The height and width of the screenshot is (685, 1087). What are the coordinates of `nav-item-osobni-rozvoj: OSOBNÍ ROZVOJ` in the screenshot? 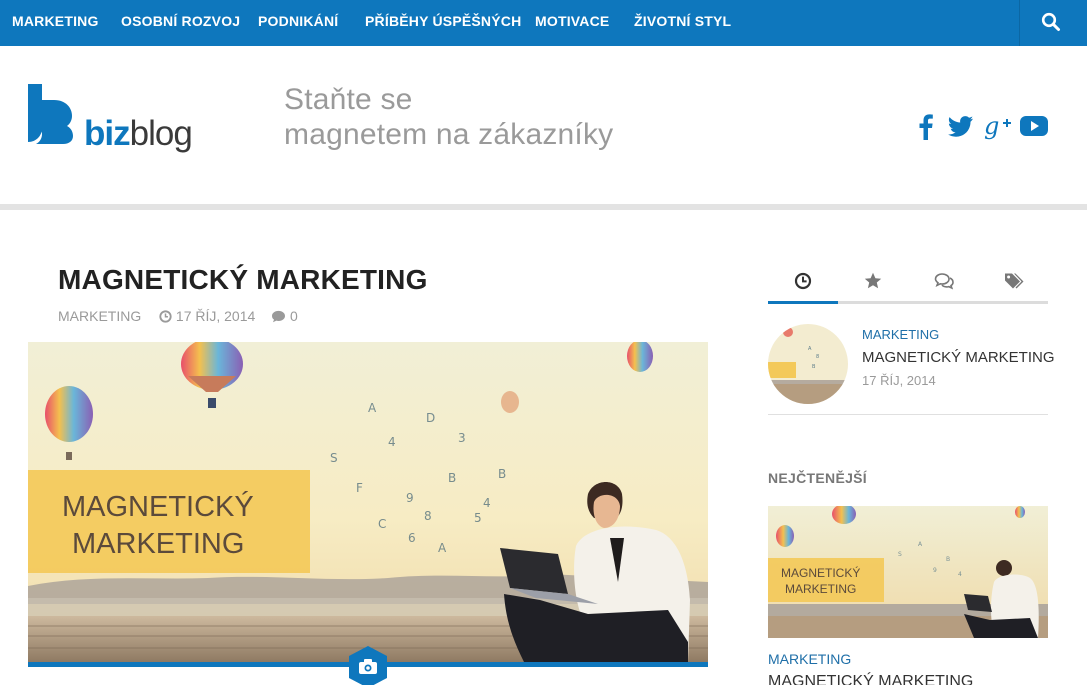 It's located at (180, 23).